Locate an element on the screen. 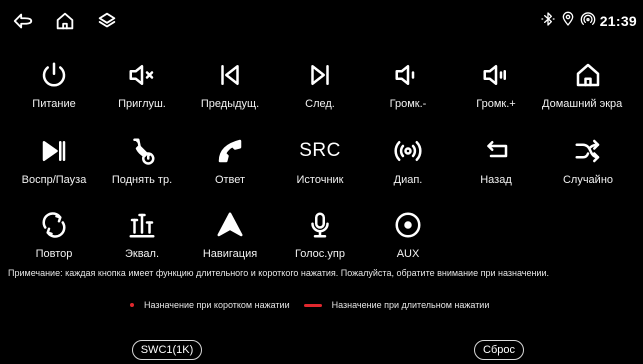 This screenshot has width=643, height=364. volume-up-button: Громк.+ is located at coordinates (496, 86).